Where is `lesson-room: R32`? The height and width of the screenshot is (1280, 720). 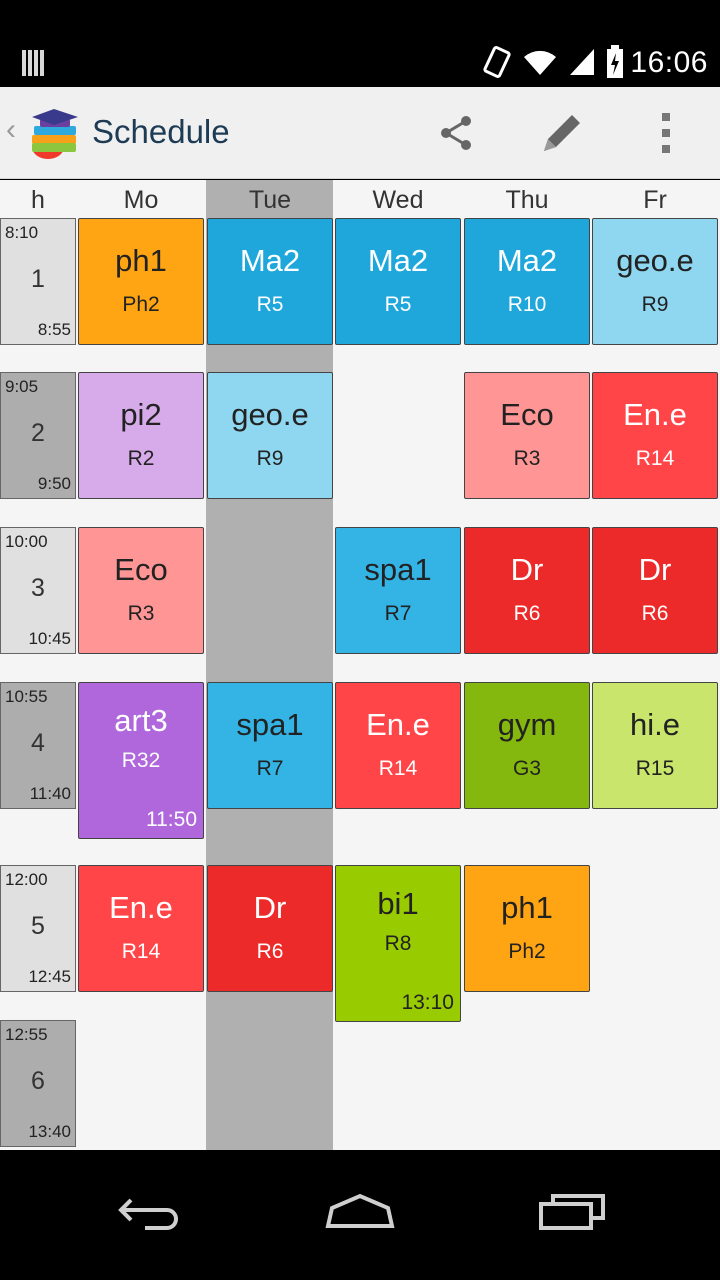 lesson-room: R32 is located at coordinates (141, 760).